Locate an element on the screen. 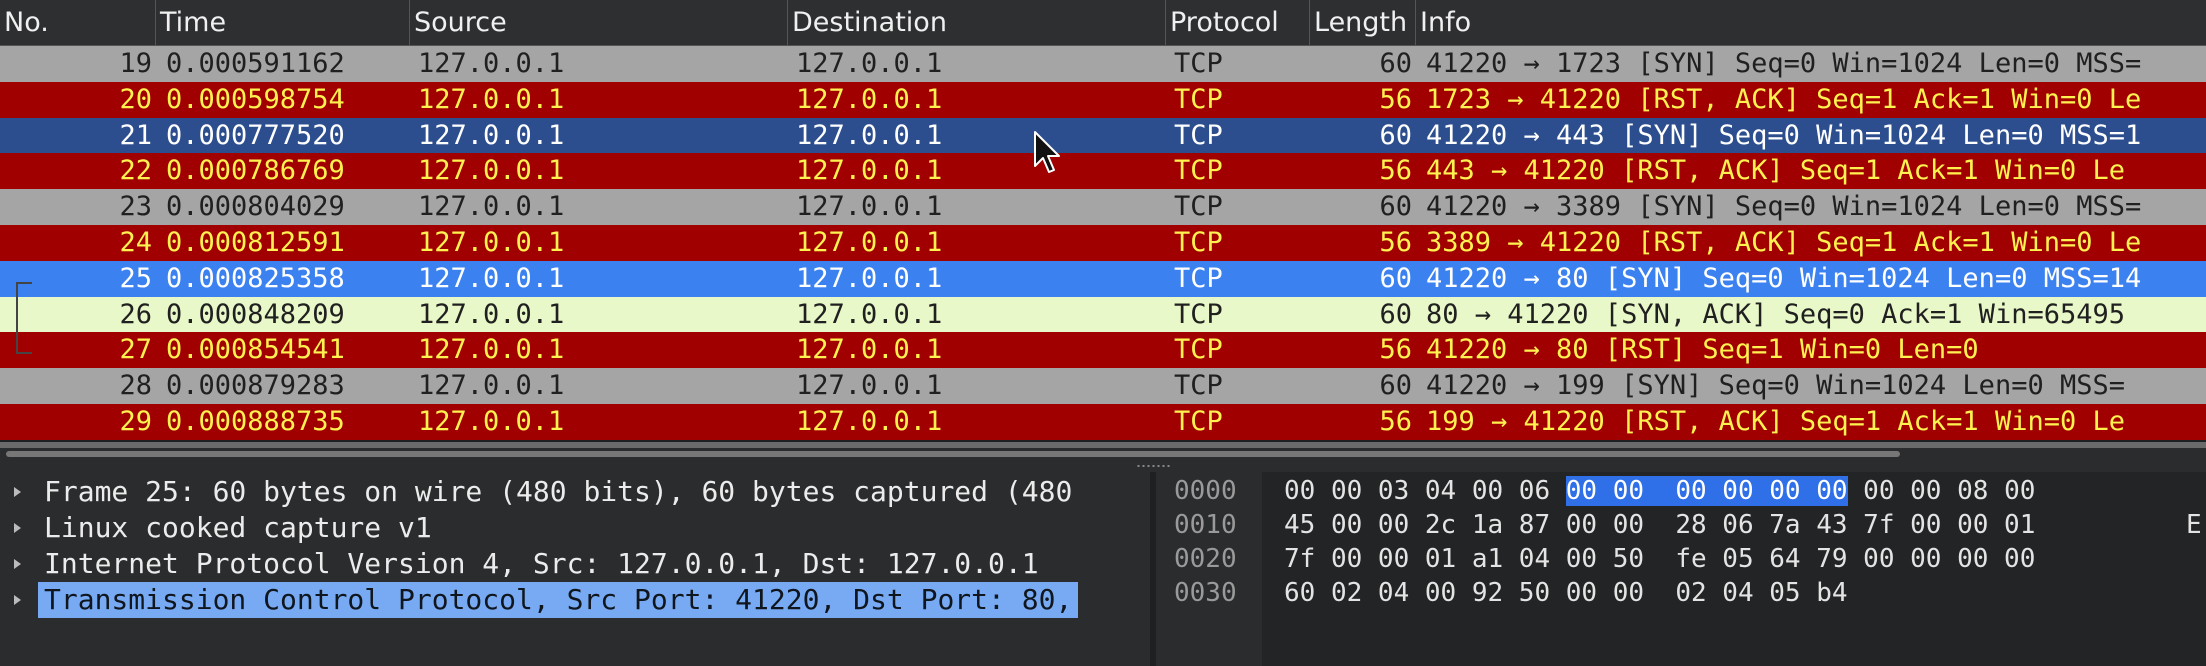 Image resolution: width=2206 pixels, height=666 pixels. packet-time: 0.000591162 is located at coordinates (255, 63).